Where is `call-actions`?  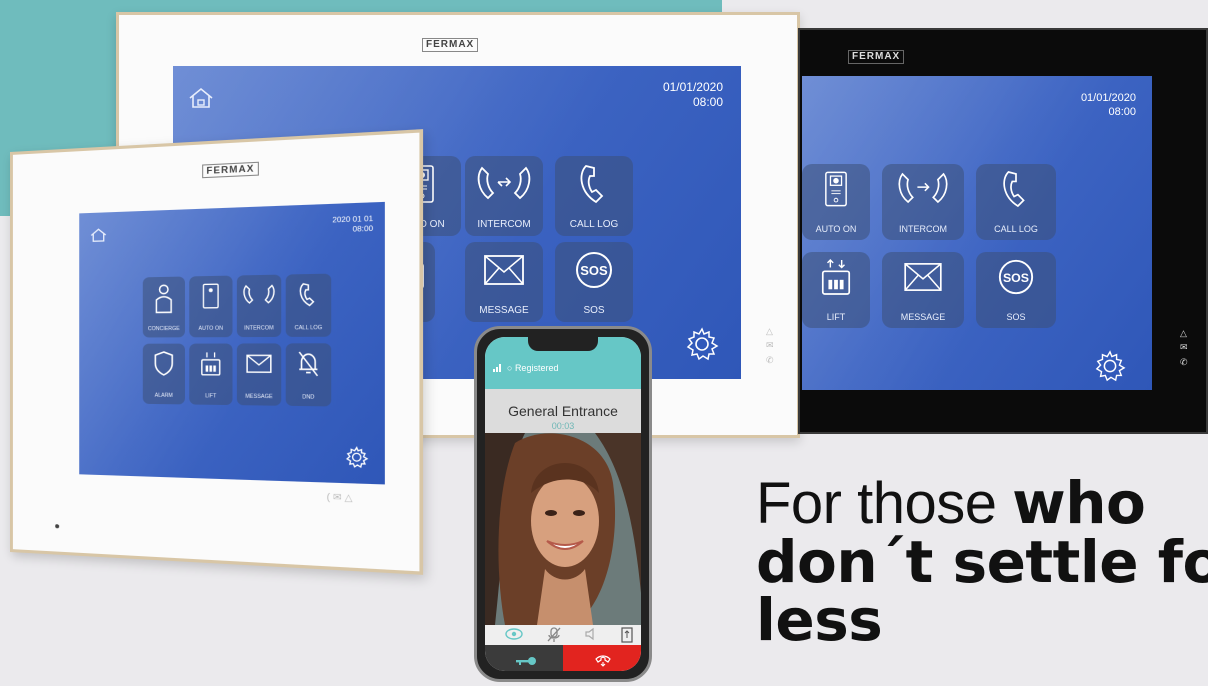
call-actions is located at coordinates (563, 658).